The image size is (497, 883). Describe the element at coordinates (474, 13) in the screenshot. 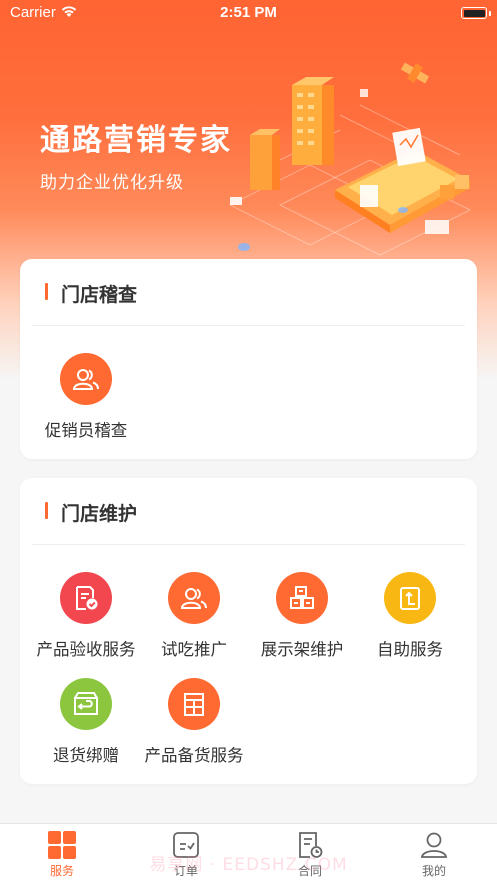

I see `battery-icon` at that location.